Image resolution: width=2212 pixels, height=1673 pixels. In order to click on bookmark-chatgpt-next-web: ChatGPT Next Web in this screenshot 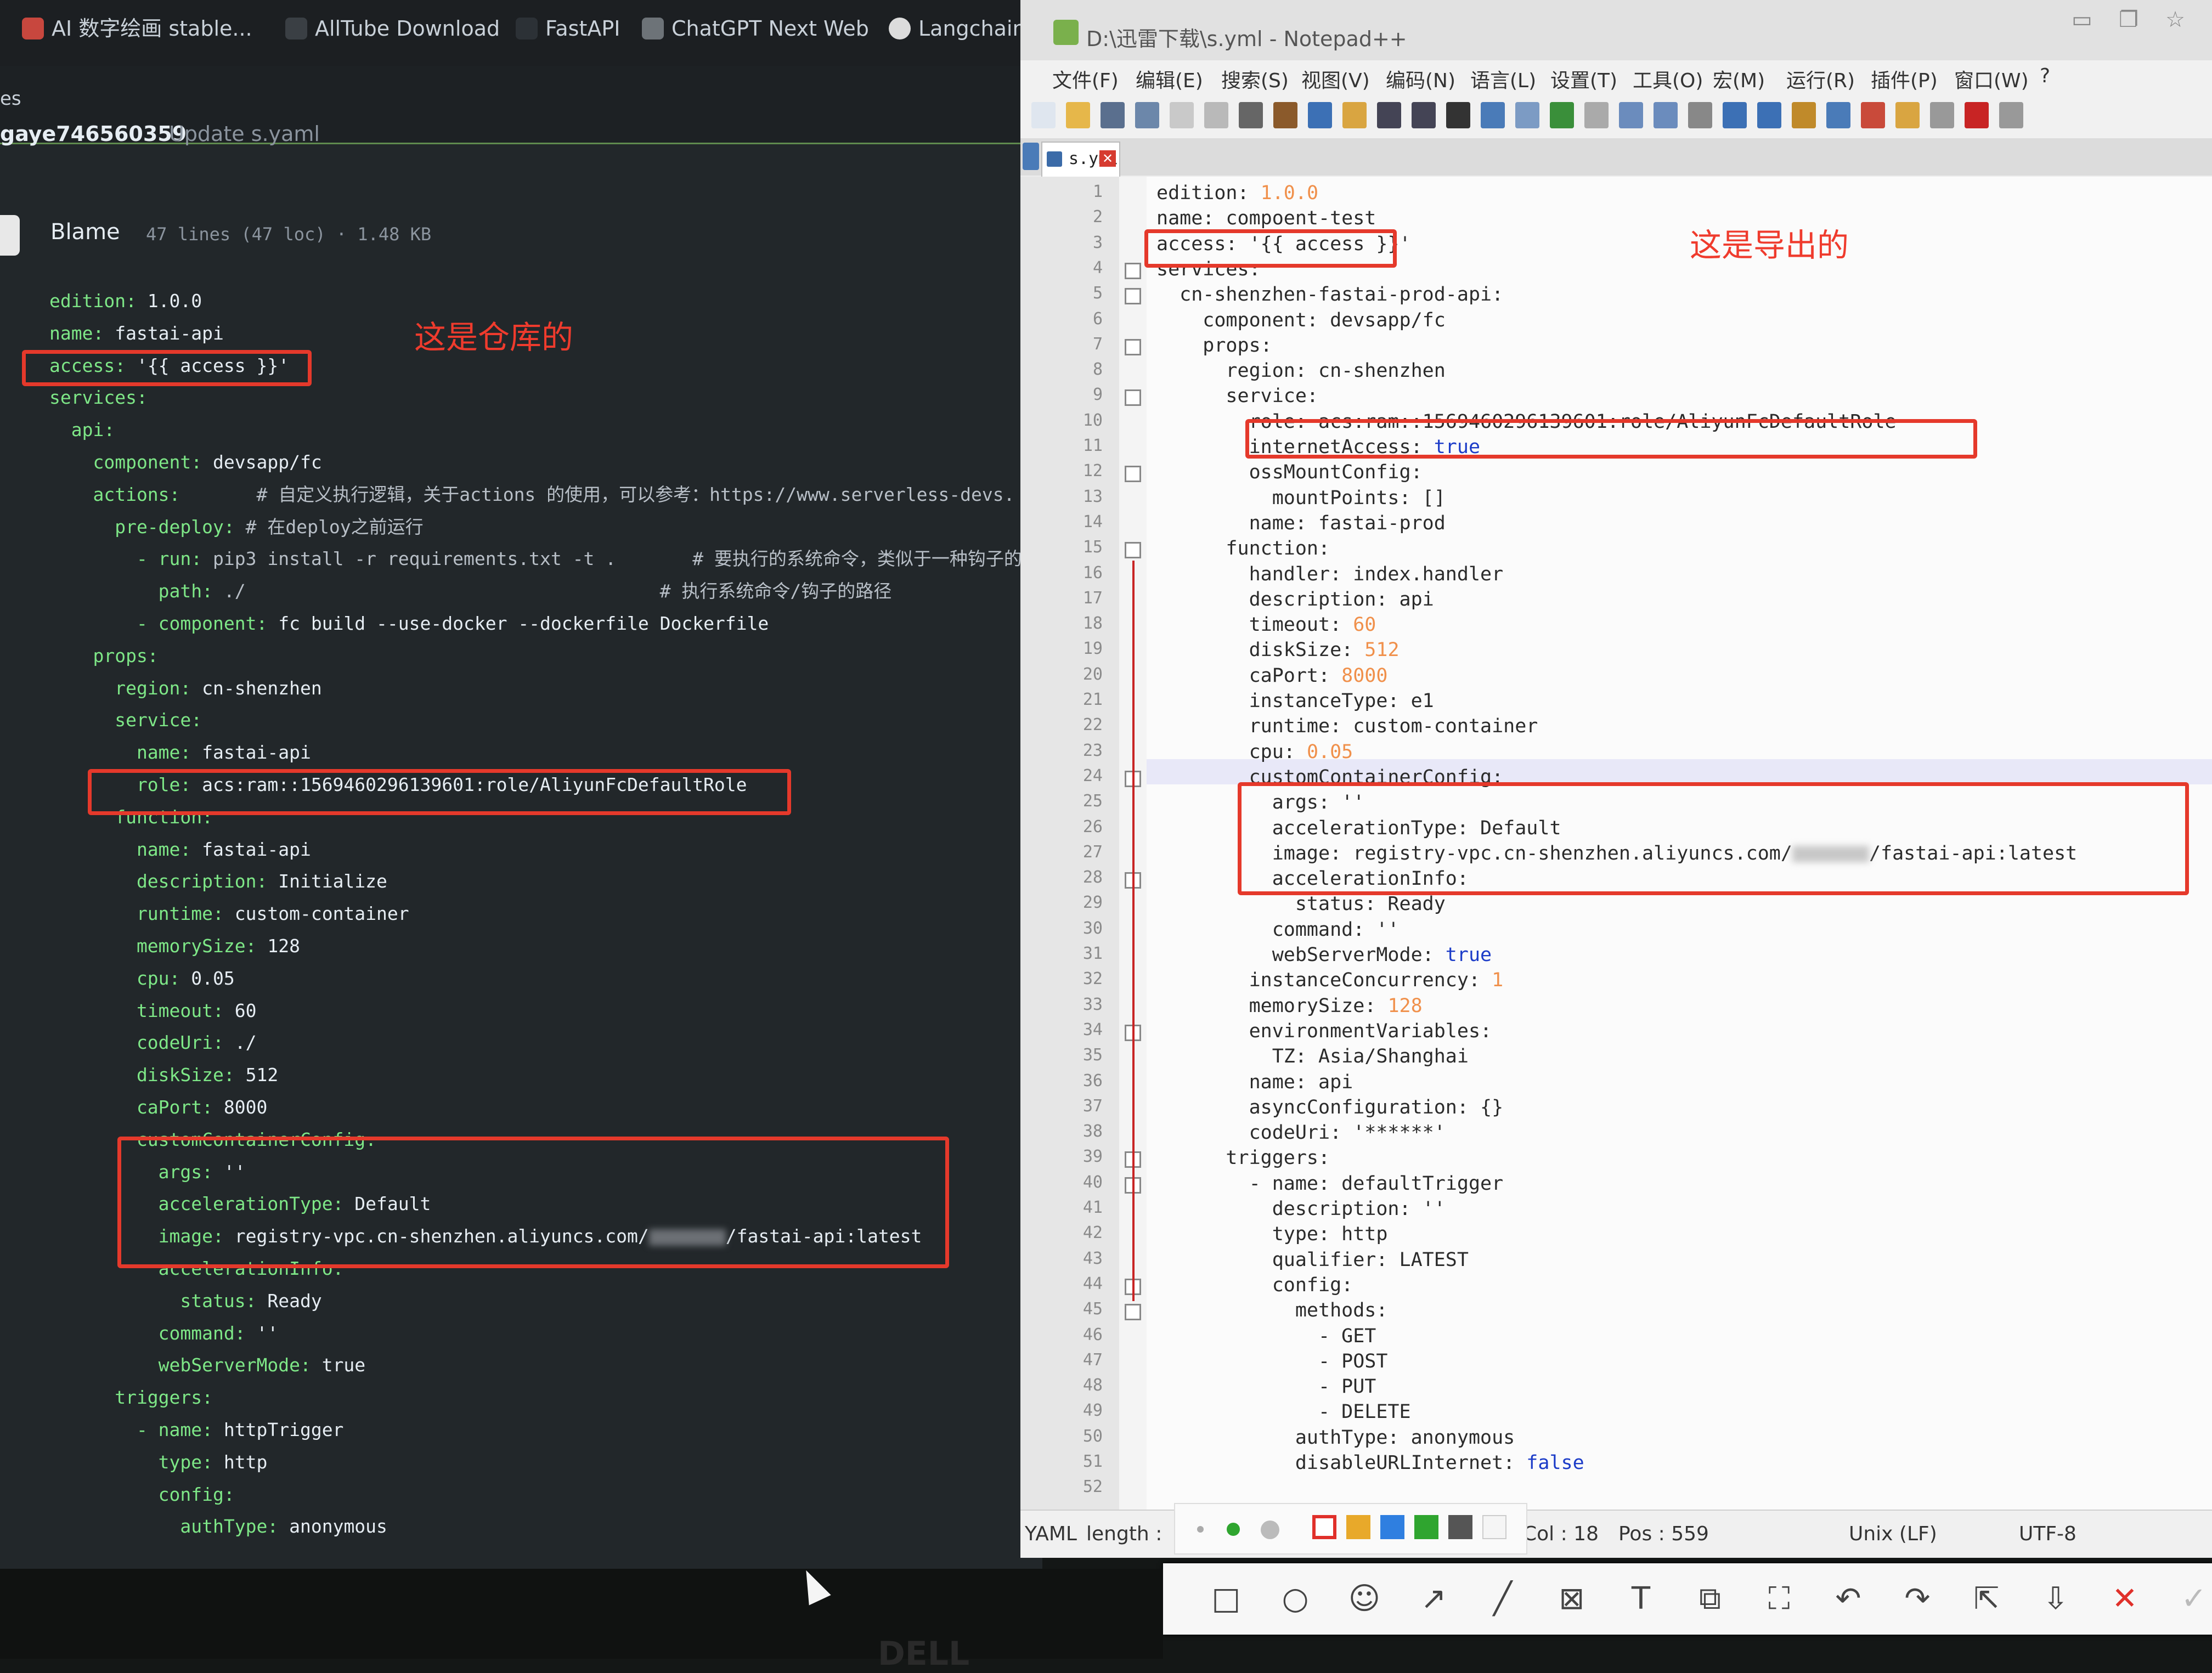, I will do `click(756, 28)`.